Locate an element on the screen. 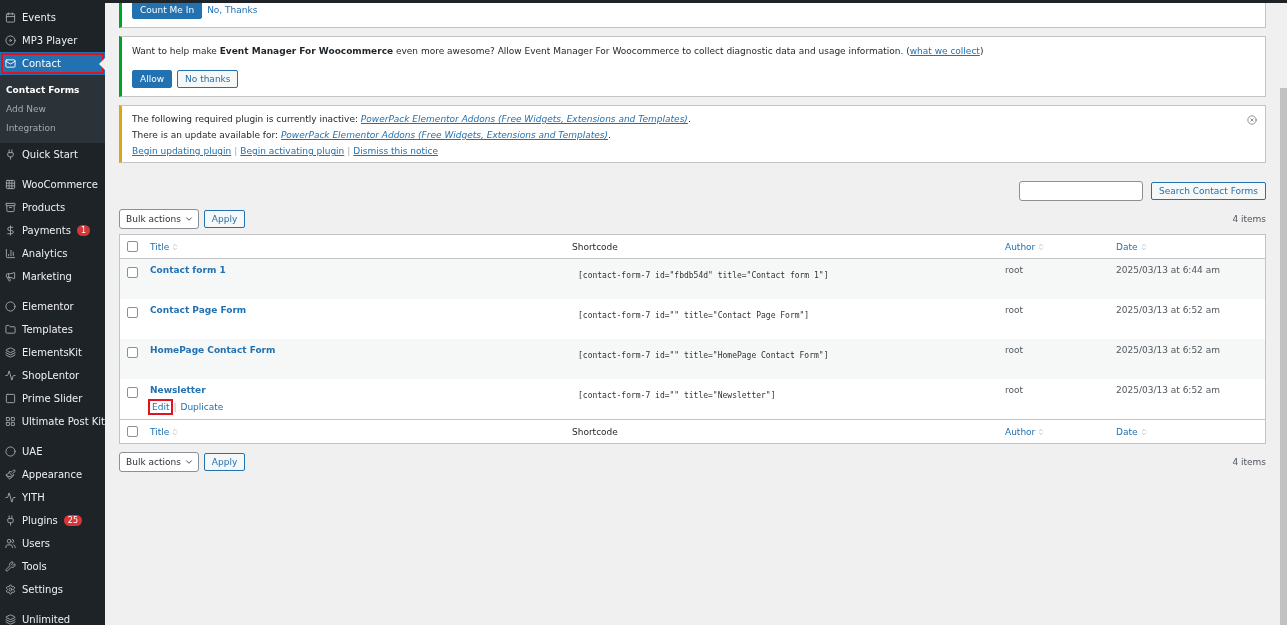 Image resolution: width=1287 pixels, height=625 pixels. menu-item: ShopLentor is located at coordinates (52, 375).